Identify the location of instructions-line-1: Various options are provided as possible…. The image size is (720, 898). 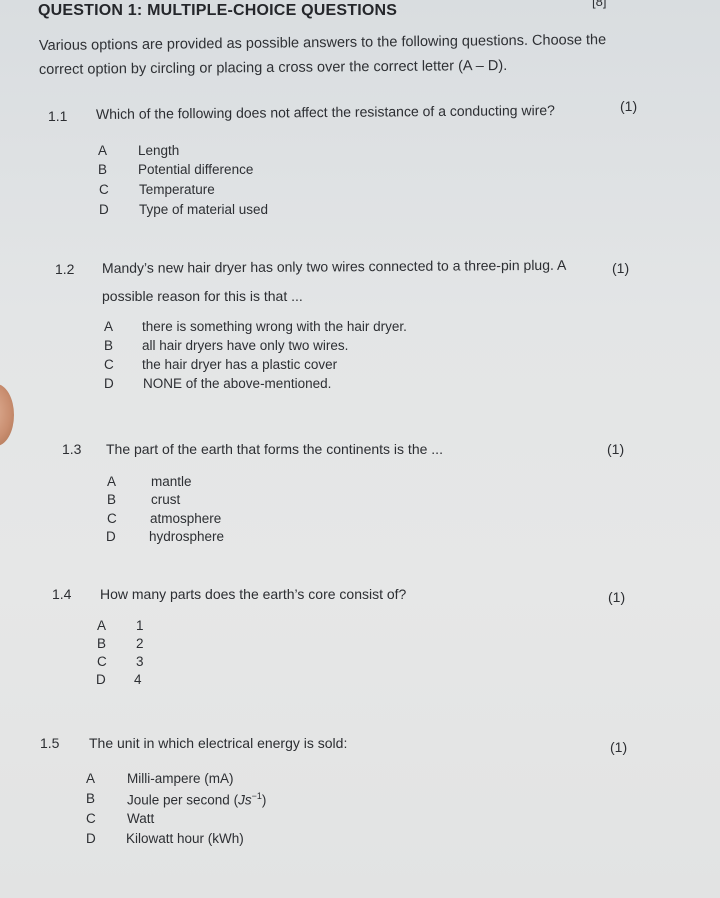
(322, 43).